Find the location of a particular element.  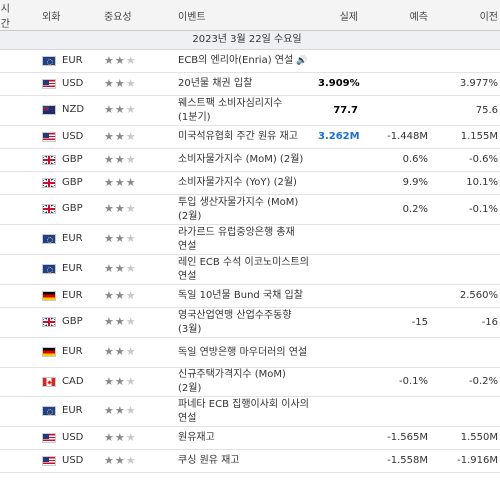

event-name-text: ECB의 엔리아(Enria) 연설 is located at coordinates (235, 60).